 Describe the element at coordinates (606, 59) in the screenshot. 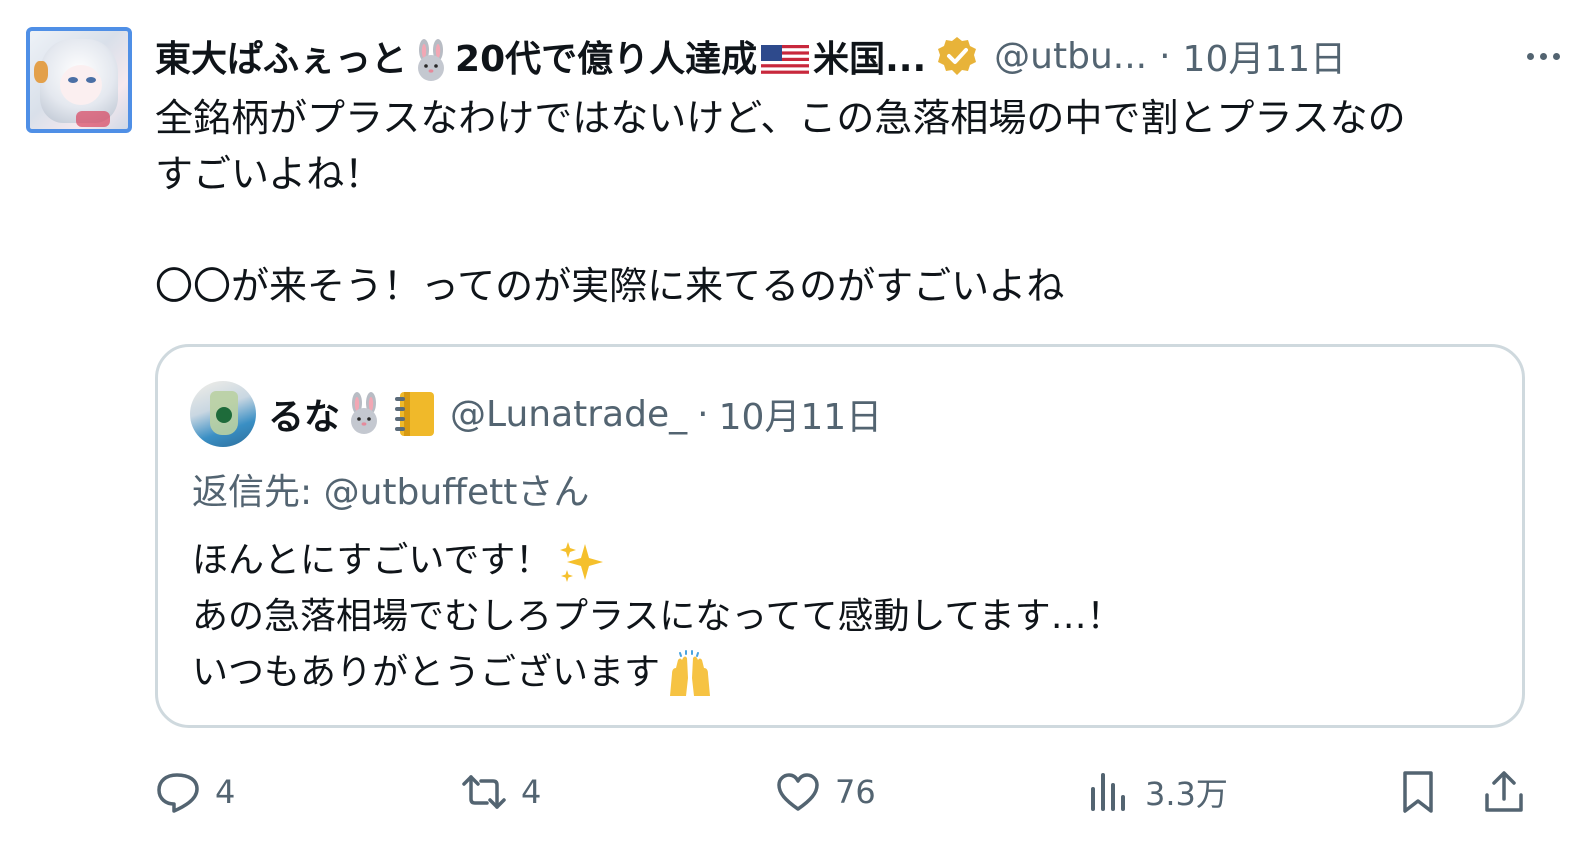

I see `display-name-part2: 20代で億り人達成` at that location.